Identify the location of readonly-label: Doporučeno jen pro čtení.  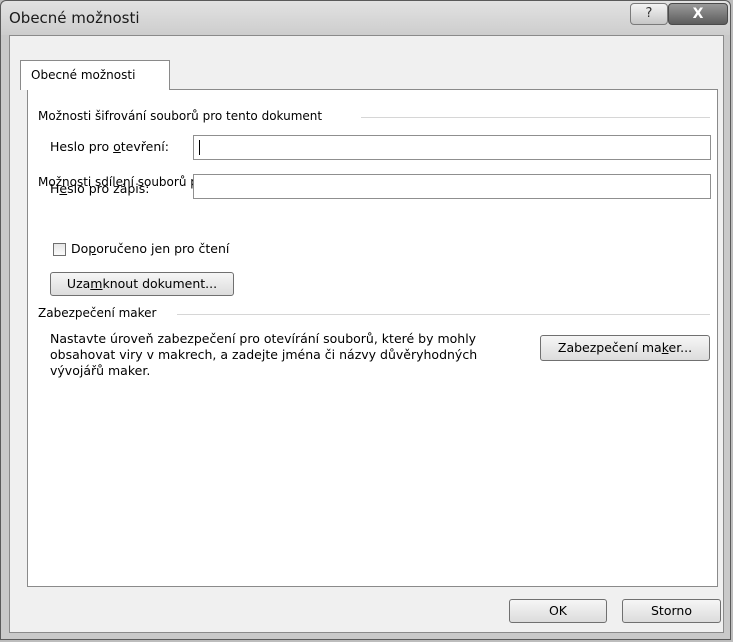
(150, 248).